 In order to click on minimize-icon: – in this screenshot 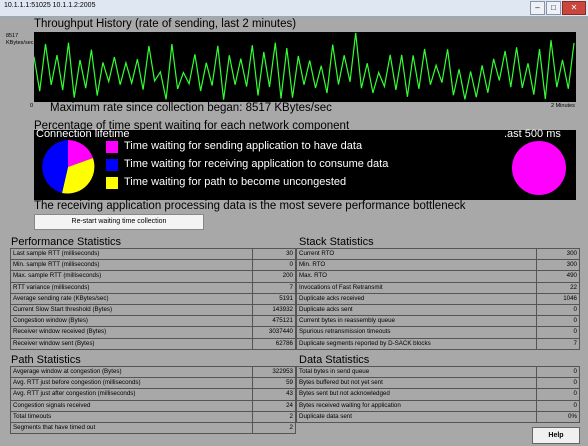, I will do `click(537, 8)`.